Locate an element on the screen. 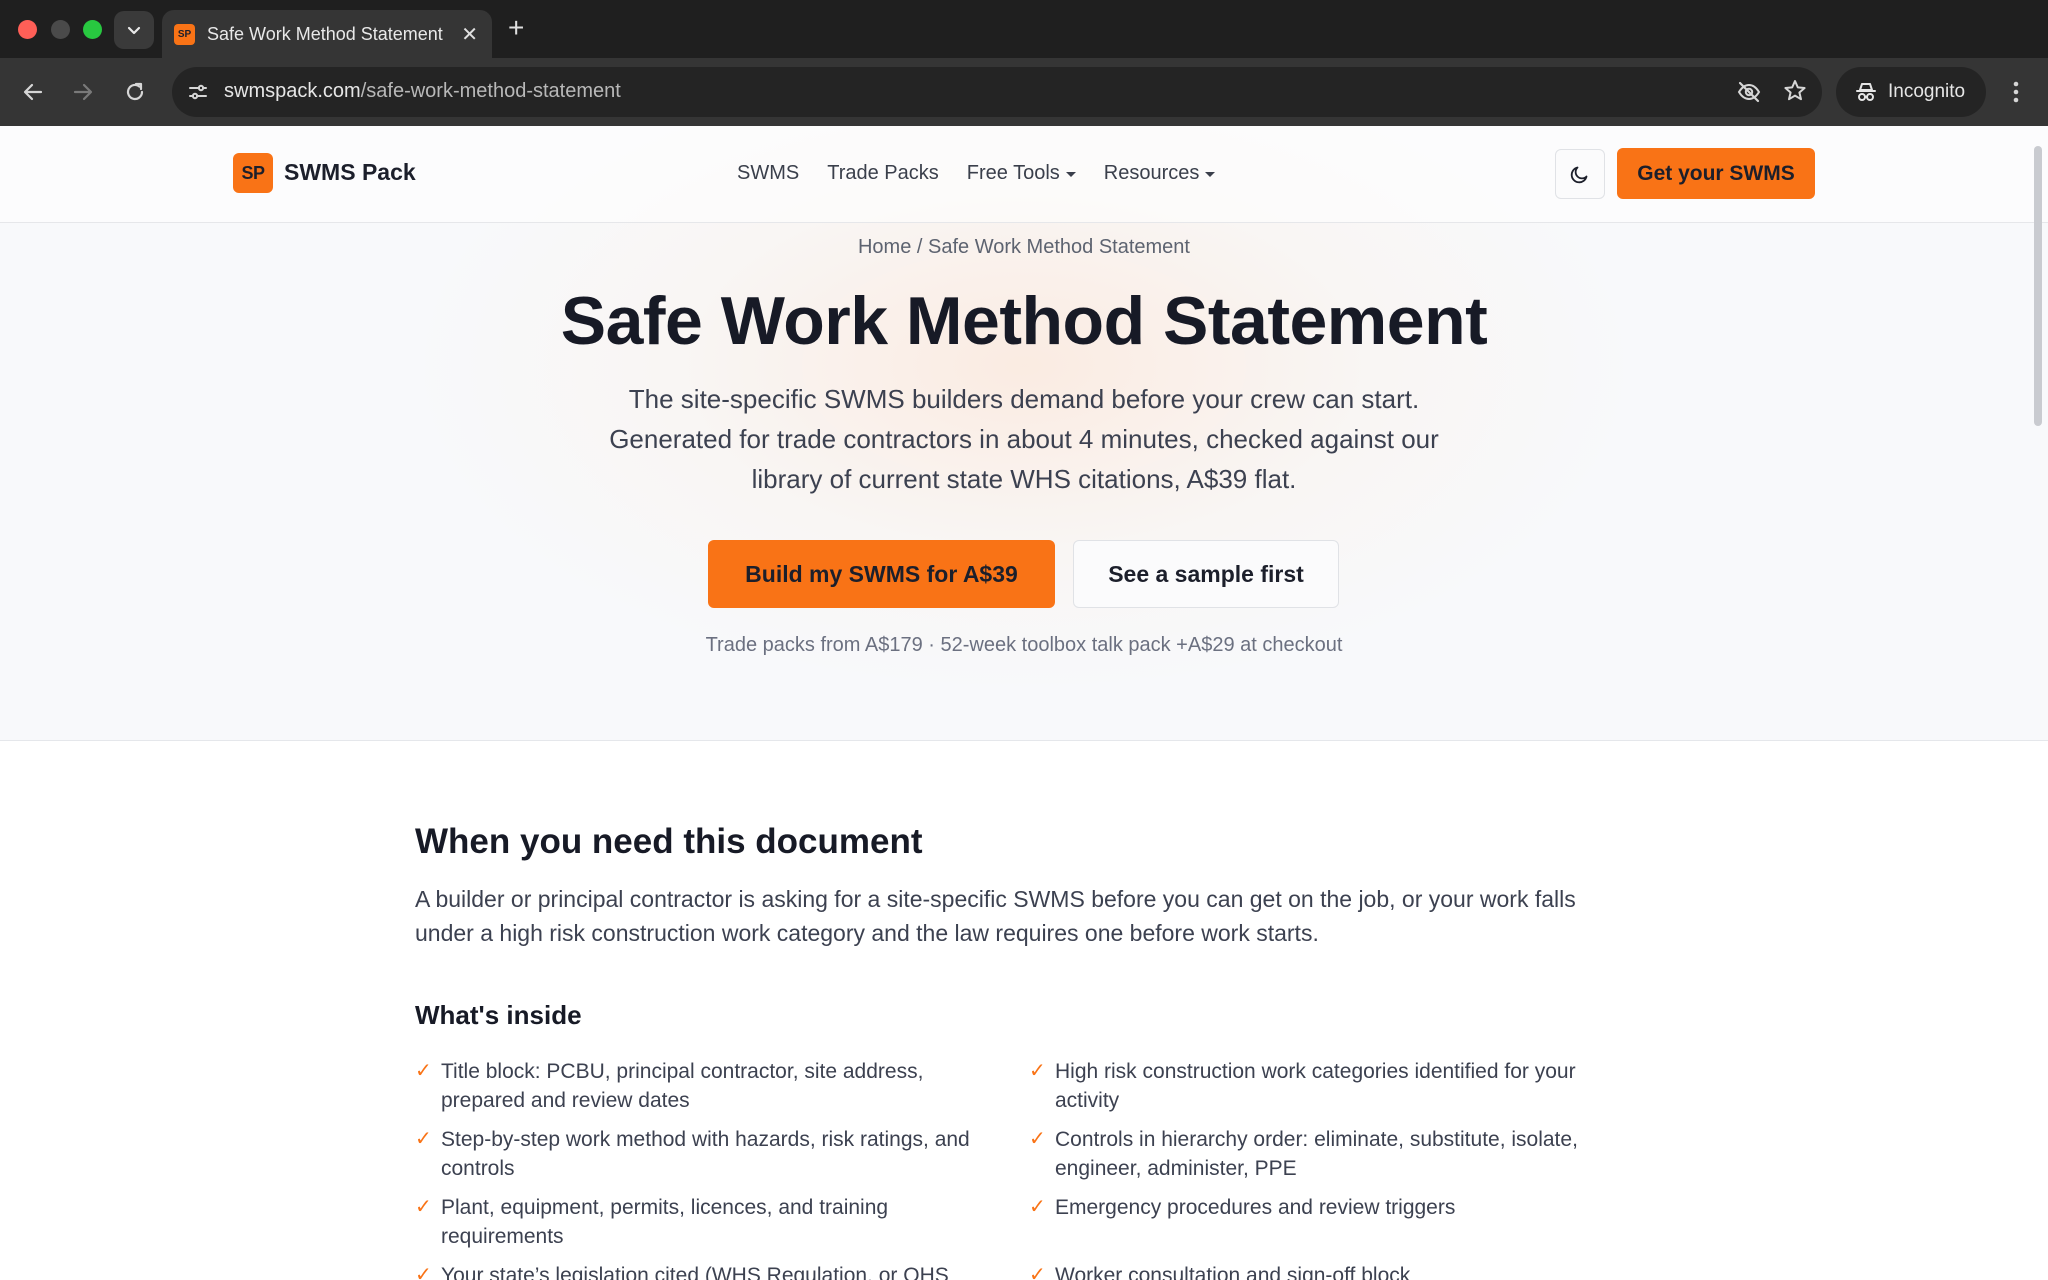  arrow-left-icon is located at coordinates (33, 92).